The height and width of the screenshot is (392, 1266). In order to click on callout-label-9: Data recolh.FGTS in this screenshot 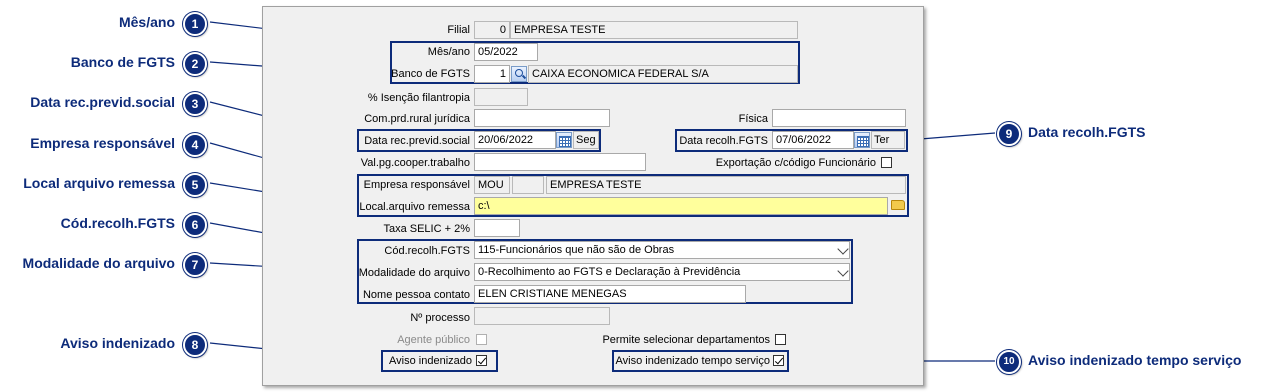, I will do `click(1087, 132)`.